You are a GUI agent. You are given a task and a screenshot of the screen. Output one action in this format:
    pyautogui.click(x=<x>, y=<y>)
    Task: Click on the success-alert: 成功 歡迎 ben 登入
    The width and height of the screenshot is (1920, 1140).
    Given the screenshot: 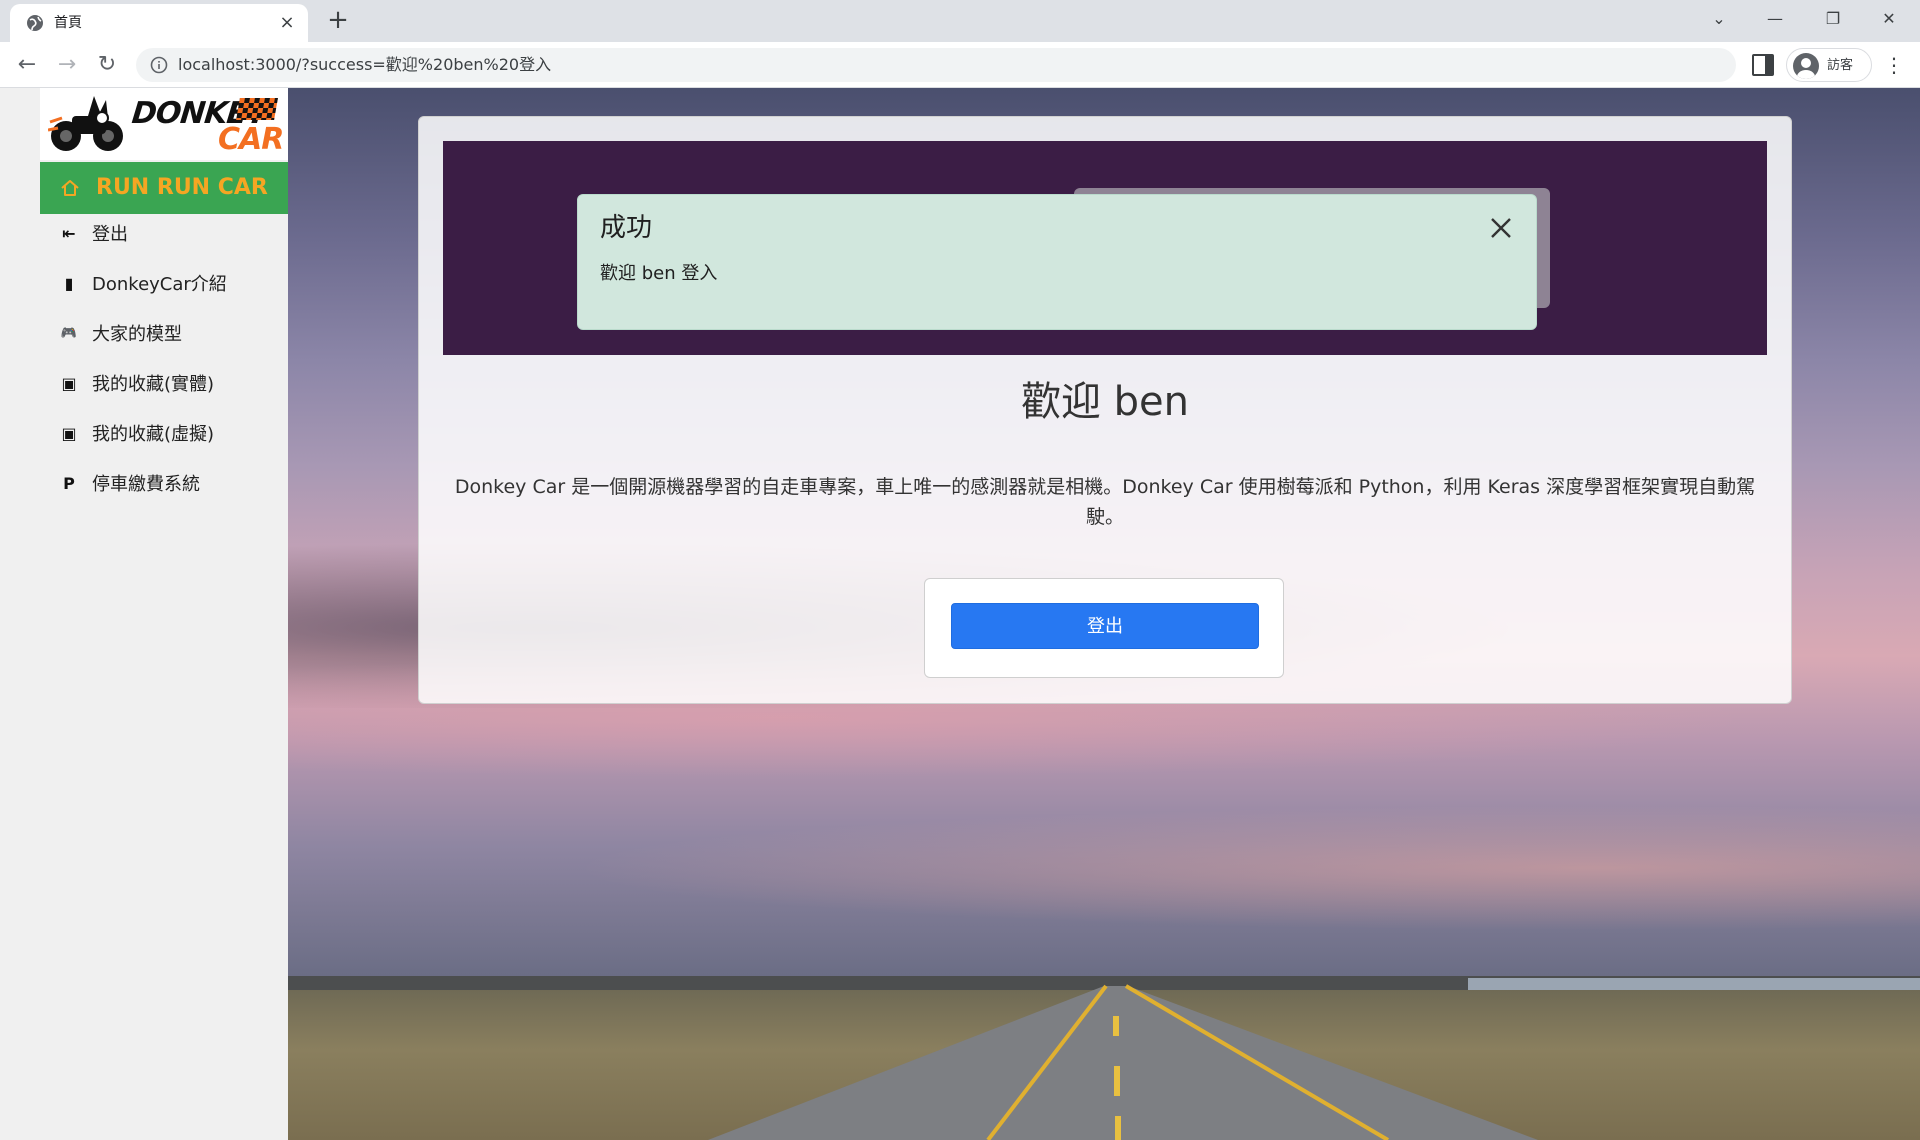 What is the action you would take?
    pyautogui.click(x=1057, y=262)
    